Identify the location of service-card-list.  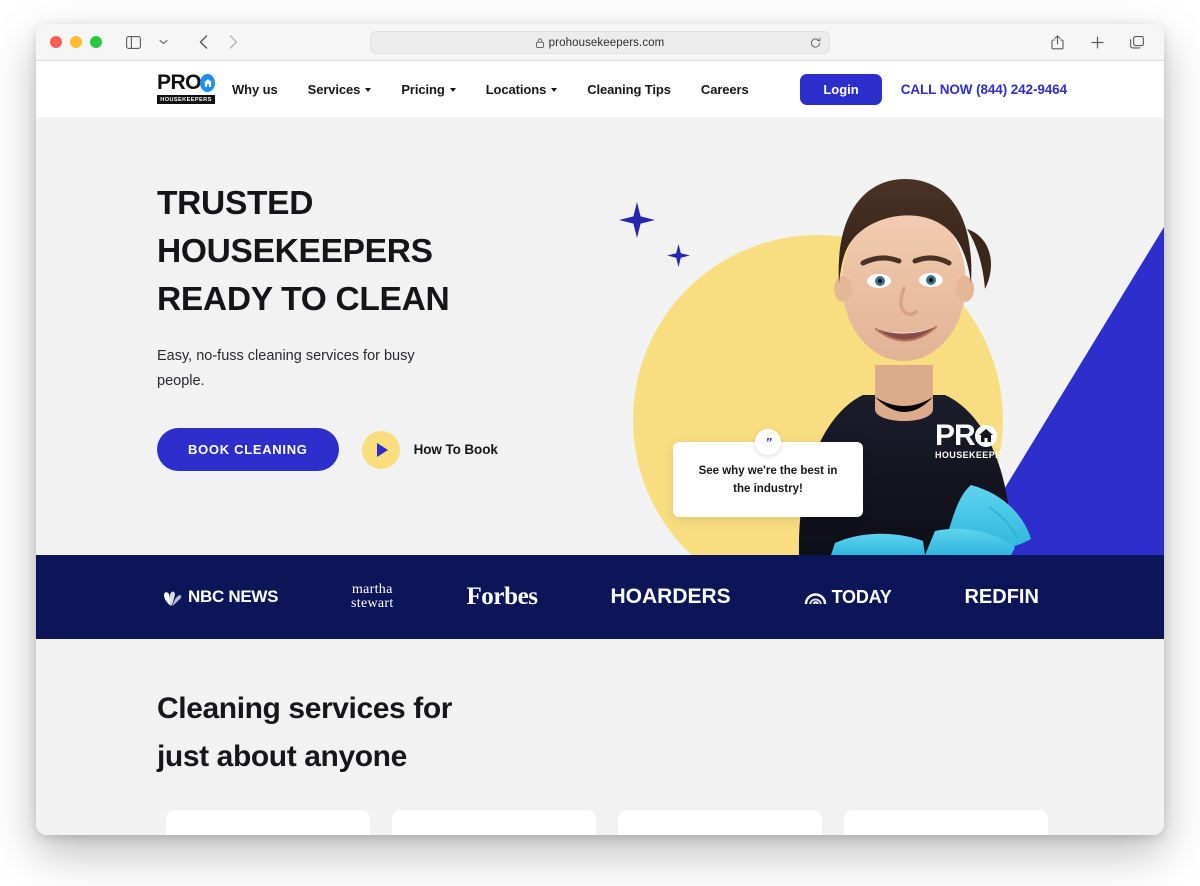
(607, 822).